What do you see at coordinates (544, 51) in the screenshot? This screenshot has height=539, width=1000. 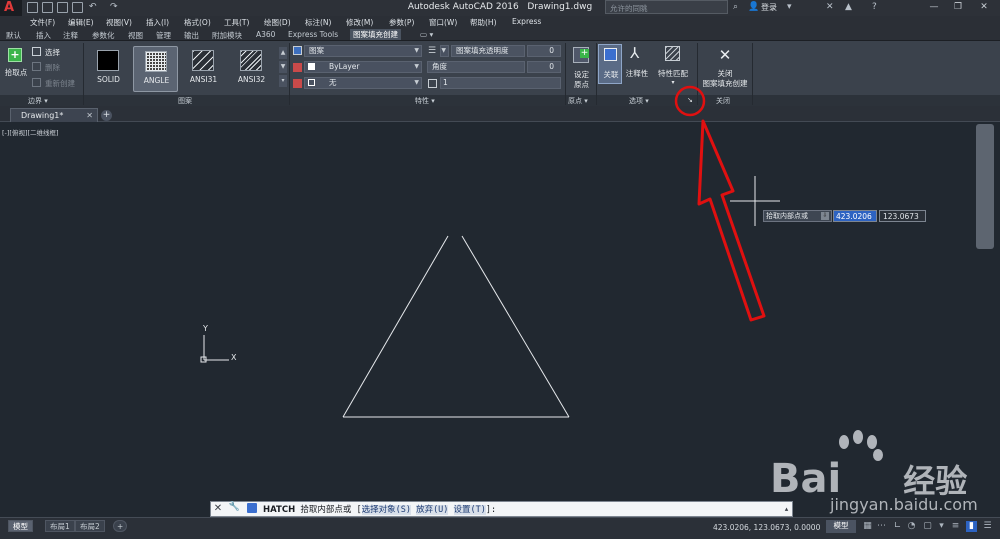 I see `transparency-value-field: 0` at bounding box center [544, 51].